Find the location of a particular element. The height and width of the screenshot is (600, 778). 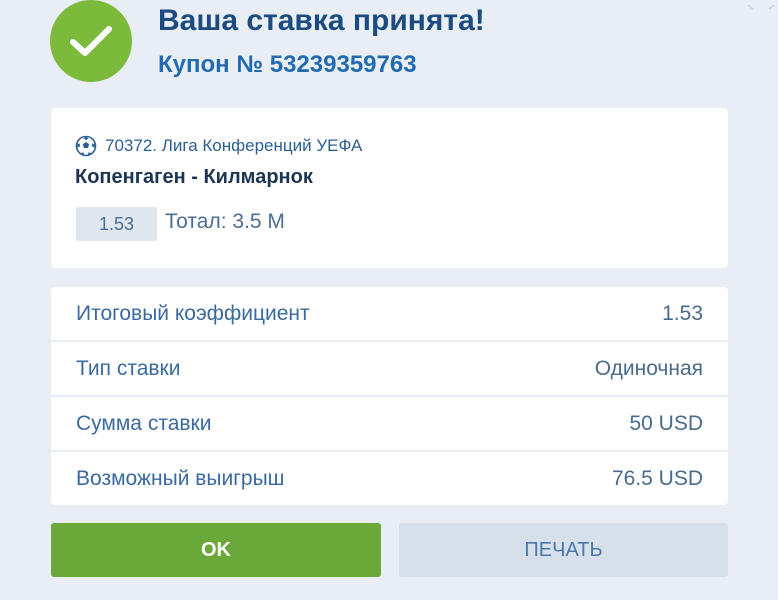

print-button: ПЕЧАТЬ is located at coordinates (563, 550).